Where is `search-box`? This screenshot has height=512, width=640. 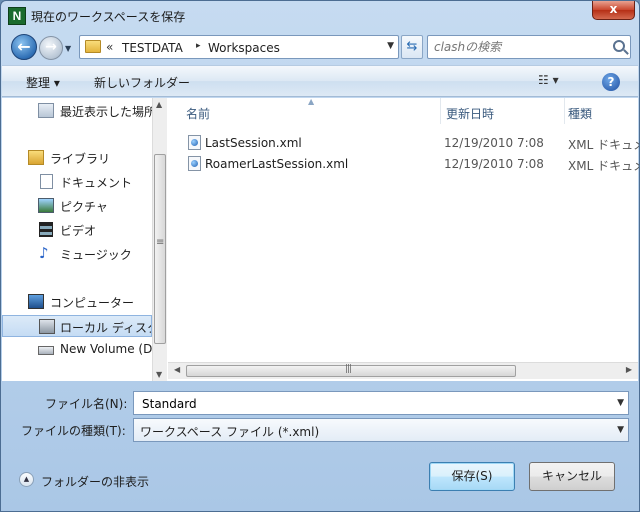
search-box is located at coordinates (529, 47).